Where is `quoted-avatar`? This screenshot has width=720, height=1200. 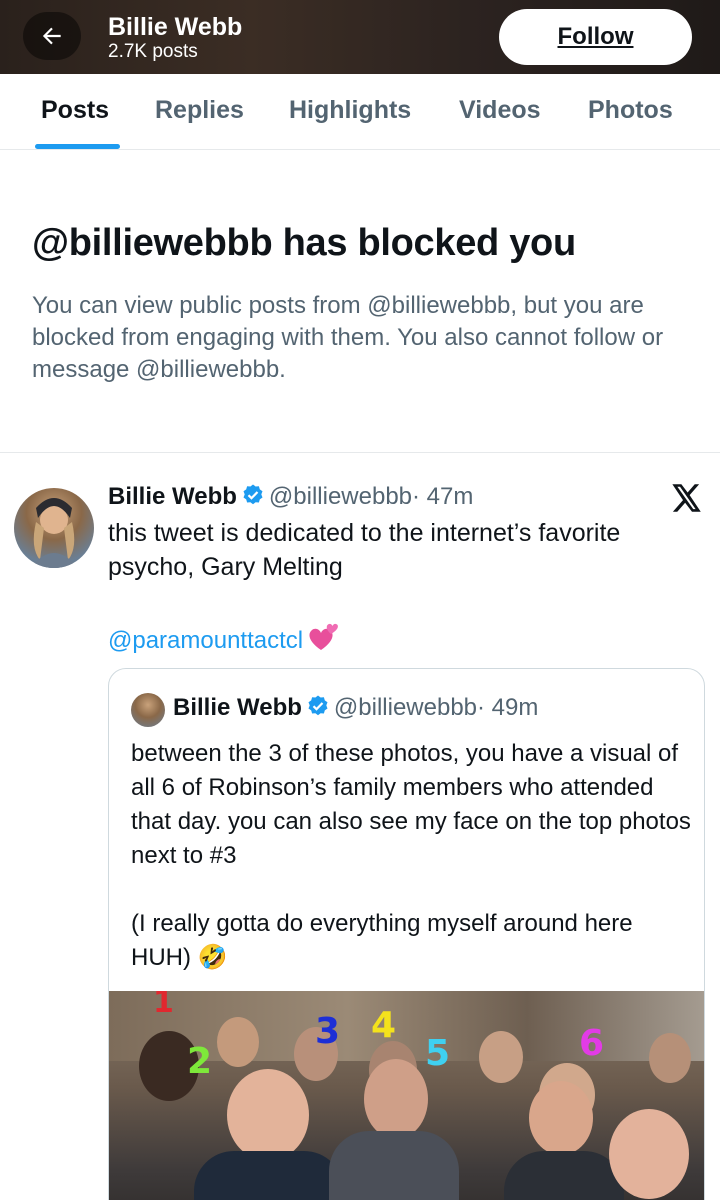
quoted-avatar is located at coordinates (148, 710).